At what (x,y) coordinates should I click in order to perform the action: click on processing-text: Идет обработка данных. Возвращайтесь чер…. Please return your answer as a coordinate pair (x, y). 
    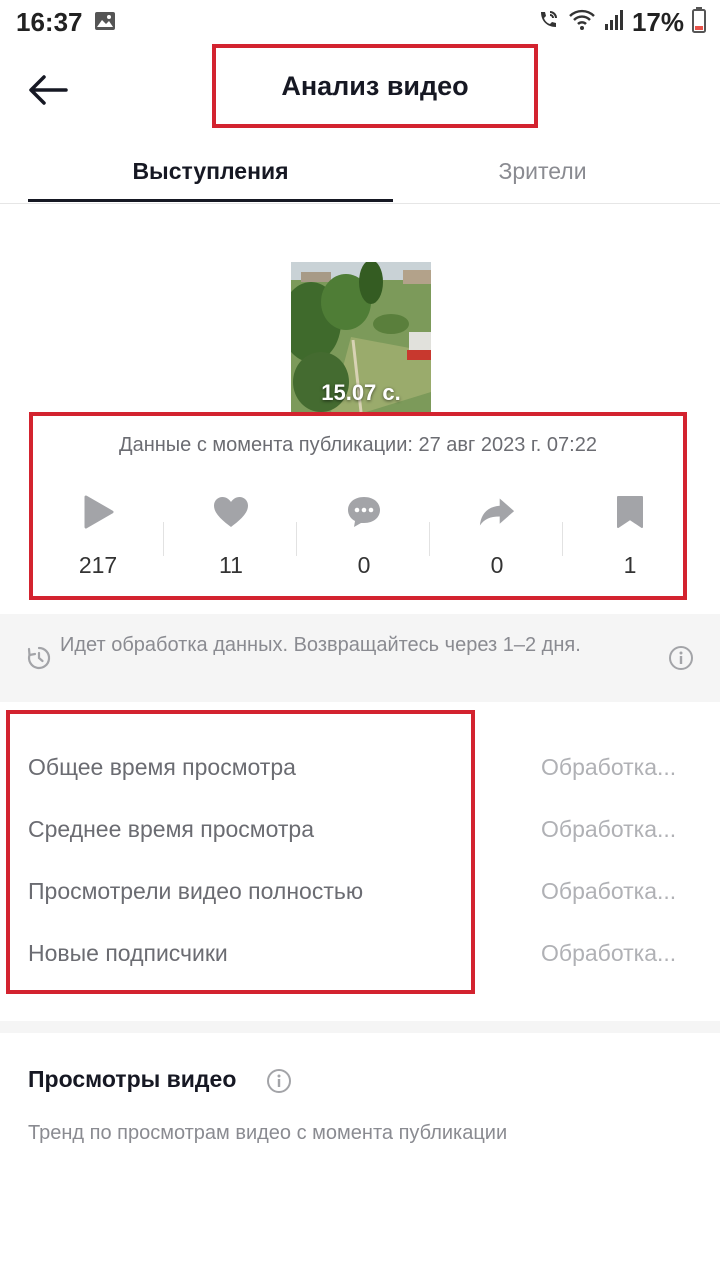
    Looking at the image, I should click on (320, 645).